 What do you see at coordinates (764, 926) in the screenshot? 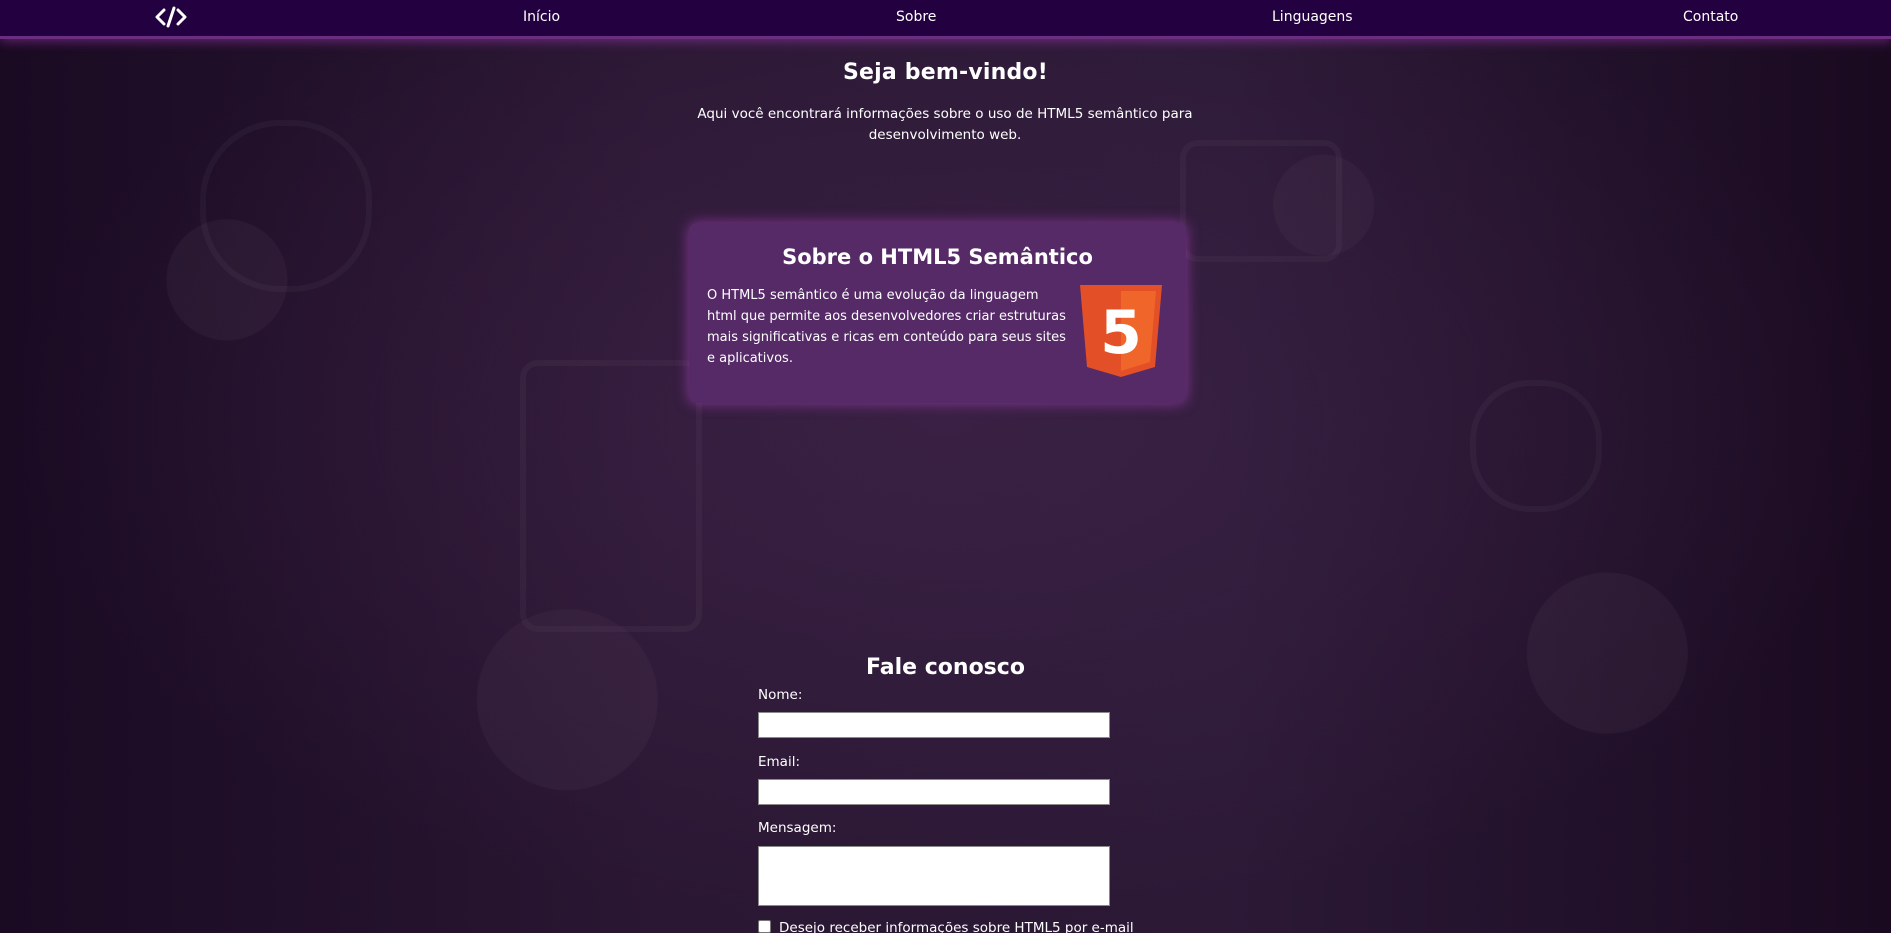
I see `newsletter-checkbox` at bounding box center [764, 926].